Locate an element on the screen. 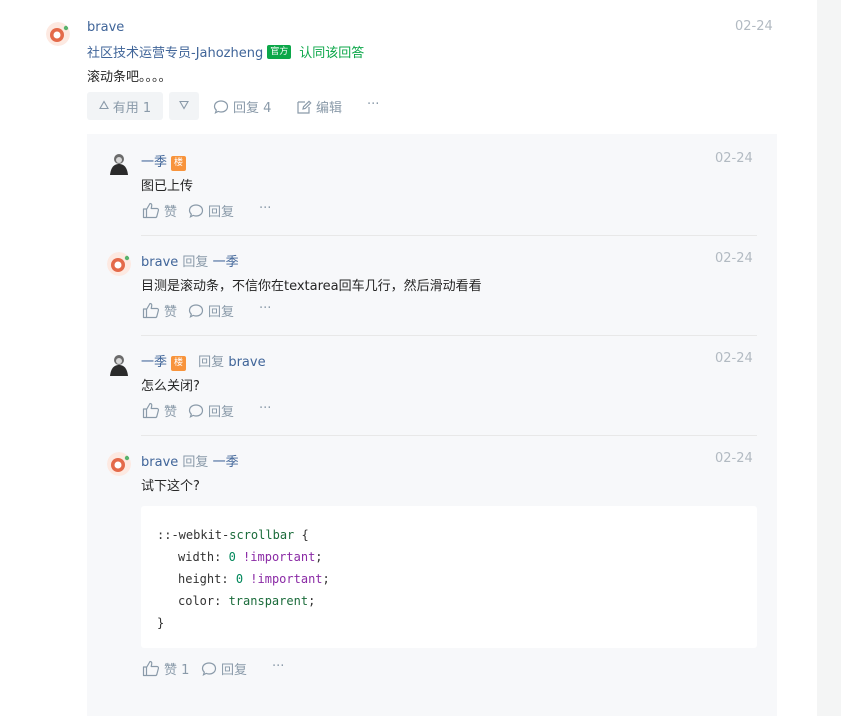  reply-4-reply-to: 一季 is located at coordinates (226, 462).